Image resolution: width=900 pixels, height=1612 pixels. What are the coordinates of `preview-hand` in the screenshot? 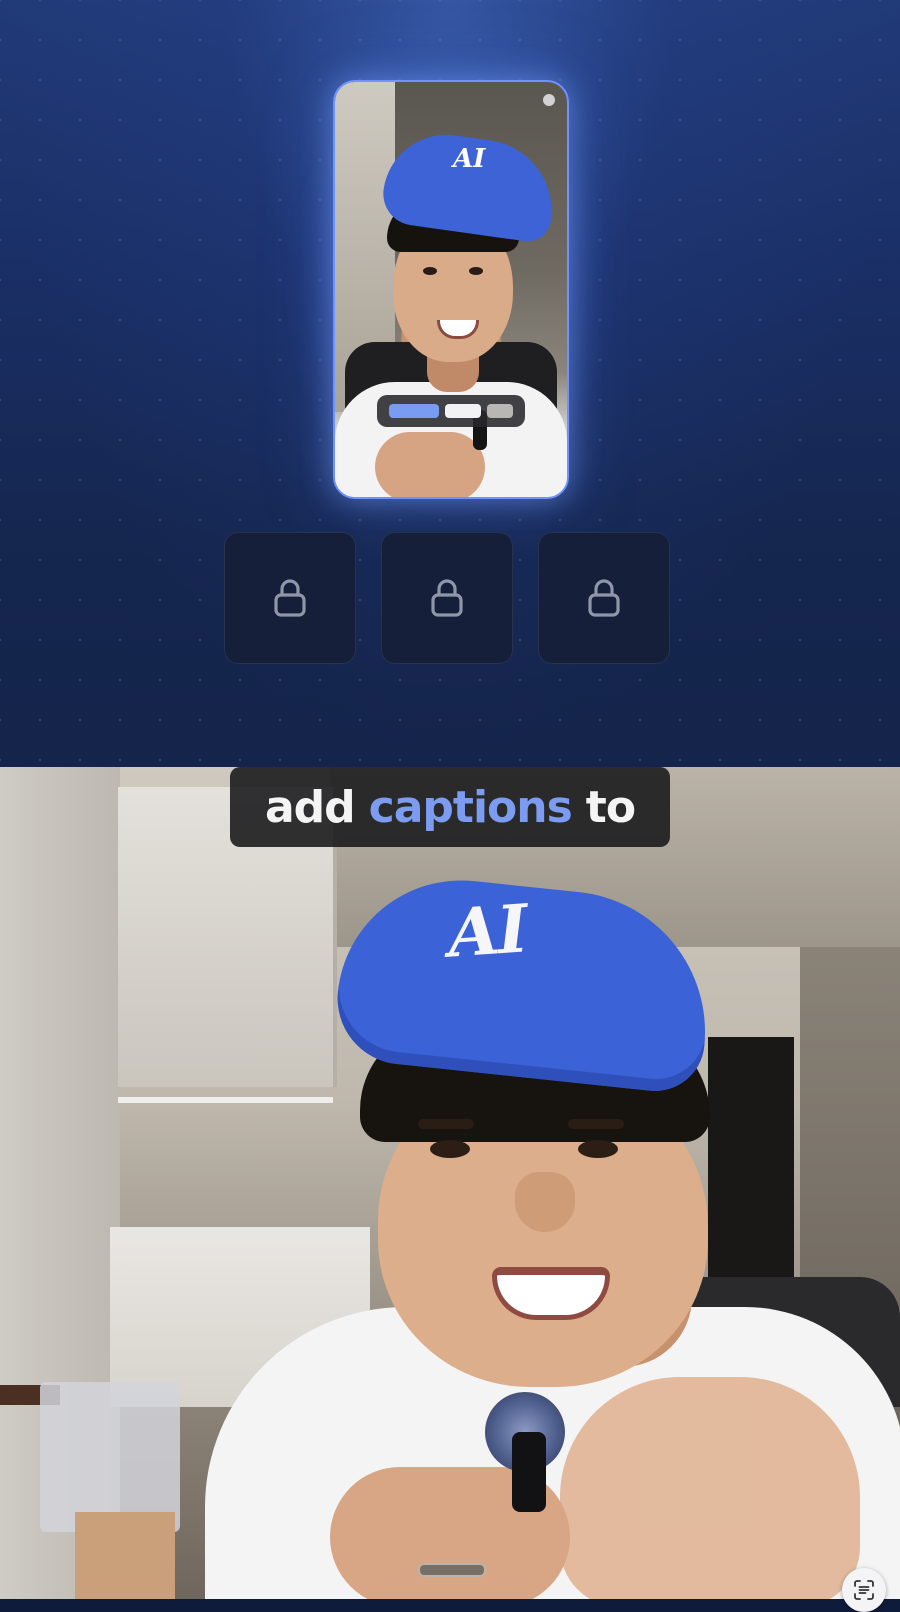 It's located at (430, 464).